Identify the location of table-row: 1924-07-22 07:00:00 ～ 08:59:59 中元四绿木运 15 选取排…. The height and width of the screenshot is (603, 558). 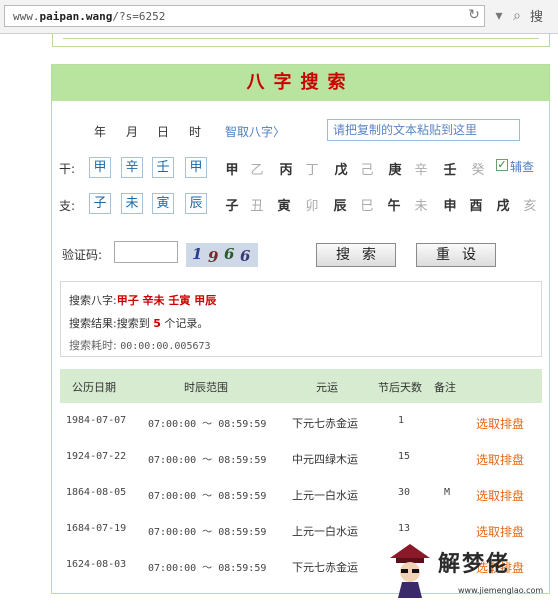
(301, 459).